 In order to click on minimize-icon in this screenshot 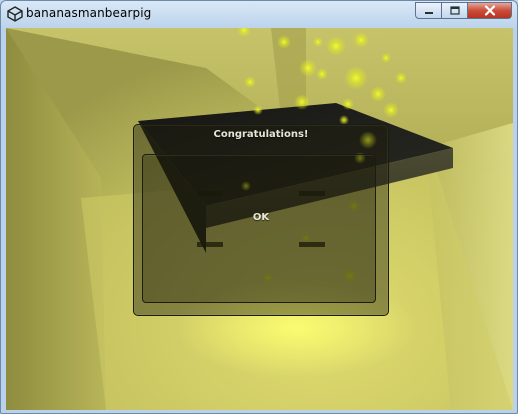, I will do `click(428, 12)`.